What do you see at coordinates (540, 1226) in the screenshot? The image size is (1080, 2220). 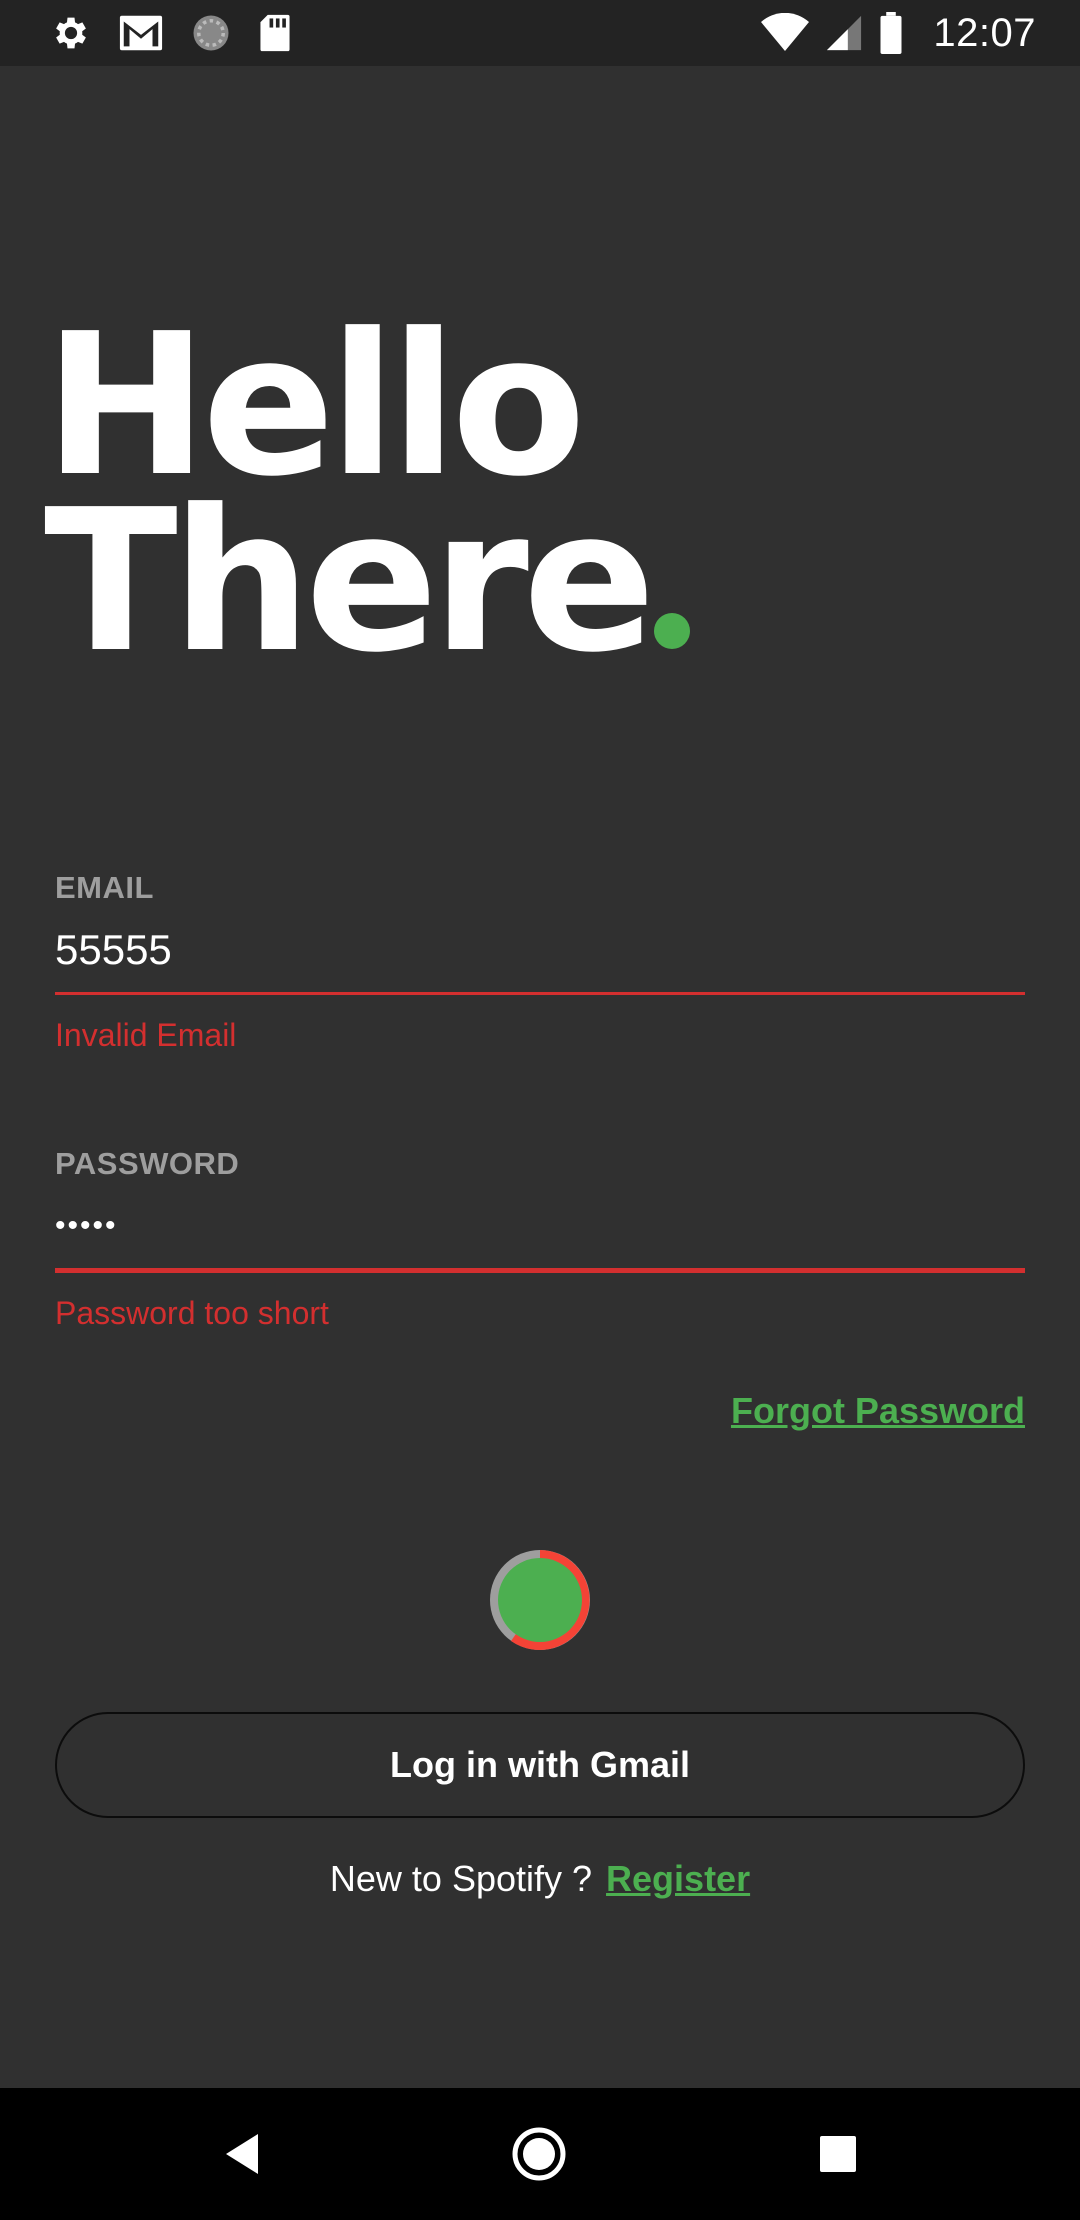 I see `password-input: •••••` at bounding box center [540, 1226].